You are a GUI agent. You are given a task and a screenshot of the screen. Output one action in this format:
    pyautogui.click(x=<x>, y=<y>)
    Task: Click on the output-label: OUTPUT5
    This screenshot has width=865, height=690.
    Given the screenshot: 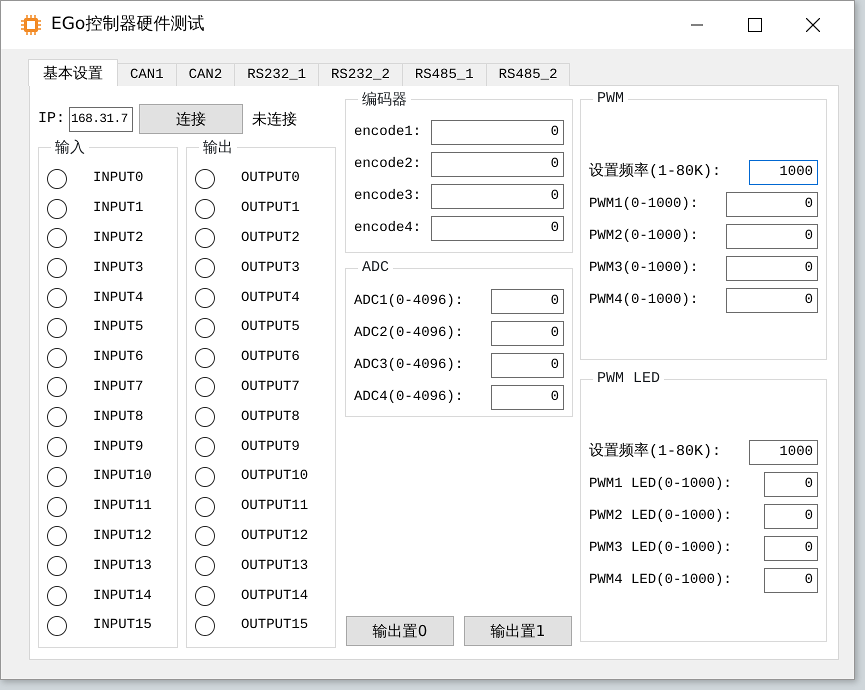 What is the action you would take?
    pyautogui.click(x=270, y=328)
    